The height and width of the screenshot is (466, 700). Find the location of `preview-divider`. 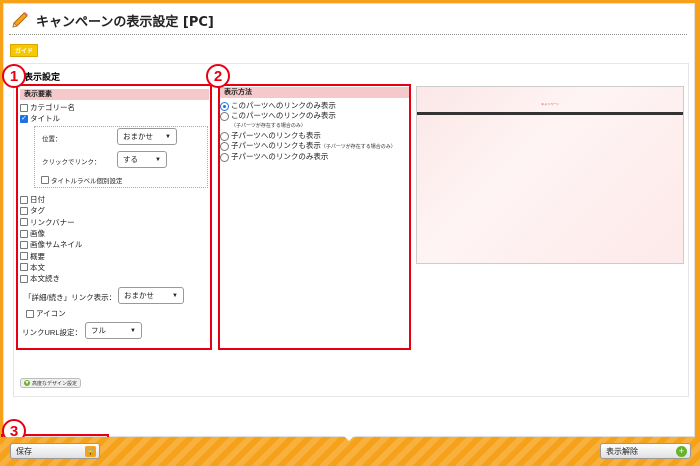

preview-divider is located at coordinates (550, 113).